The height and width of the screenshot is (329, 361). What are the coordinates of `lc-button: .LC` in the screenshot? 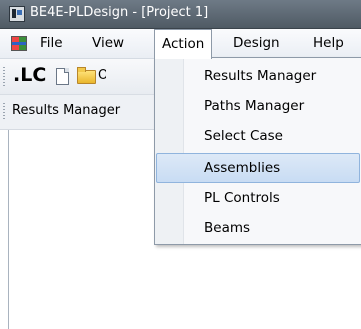 It's located at (29, 75).